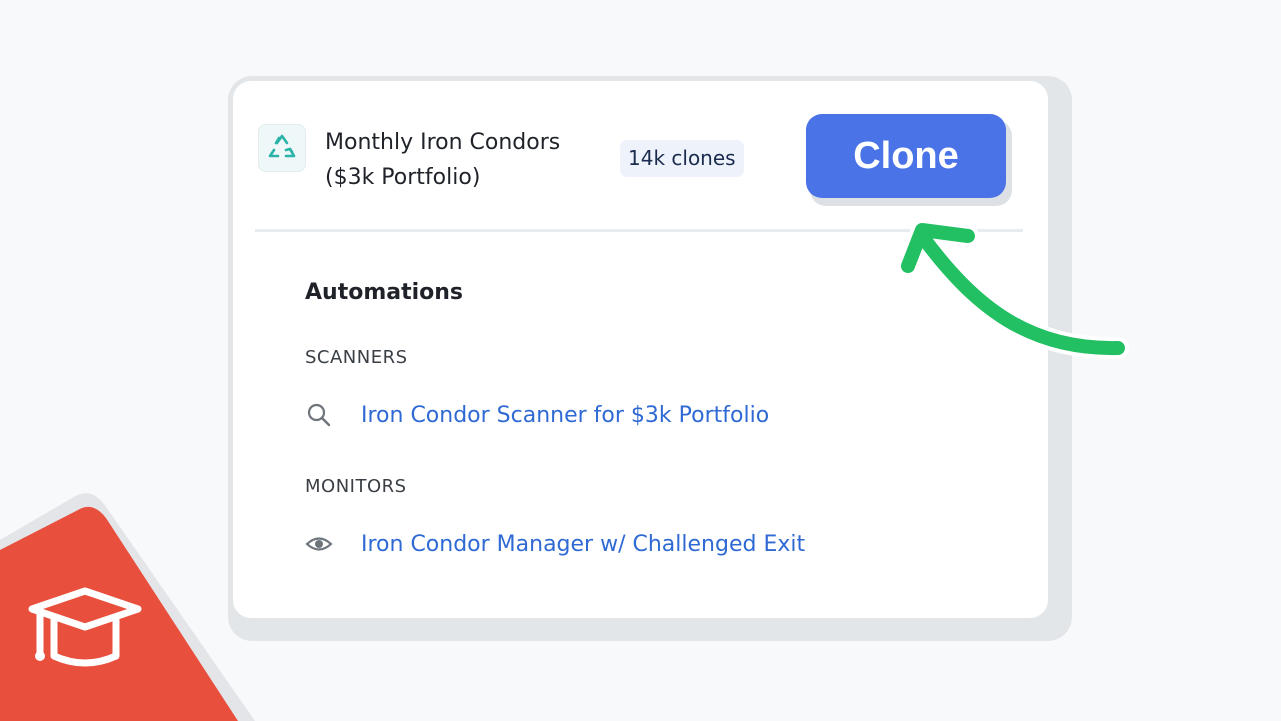  I want to click on monitor-link: Iron Condor Manager w/ Challenged Exit, so click(555, 544).